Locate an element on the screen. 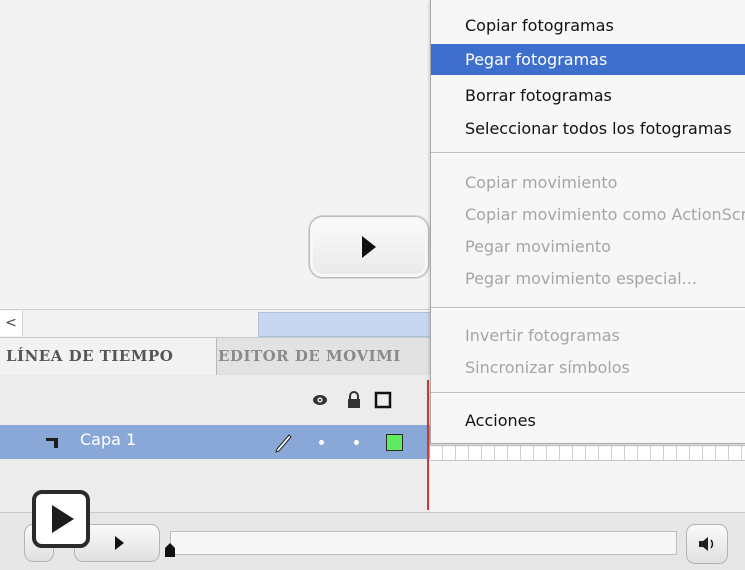 This screenshot has height=570, width=745. lock-dot is located at coordinates (356, 442).